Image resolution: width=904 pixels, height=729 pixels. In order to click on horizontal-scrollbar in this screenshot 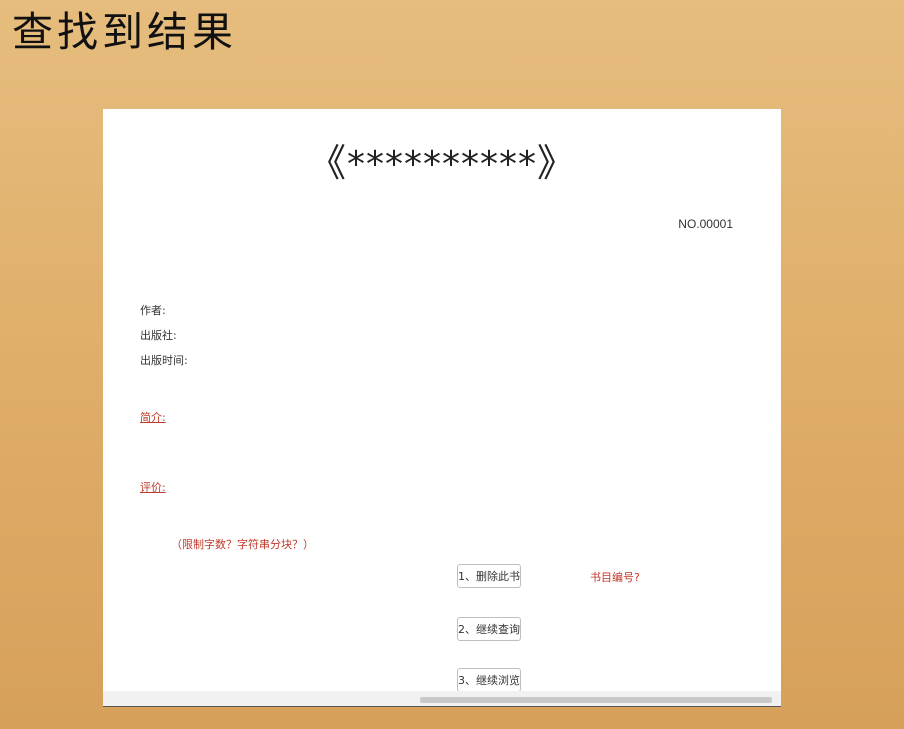, I will do `click(442, 699)`.